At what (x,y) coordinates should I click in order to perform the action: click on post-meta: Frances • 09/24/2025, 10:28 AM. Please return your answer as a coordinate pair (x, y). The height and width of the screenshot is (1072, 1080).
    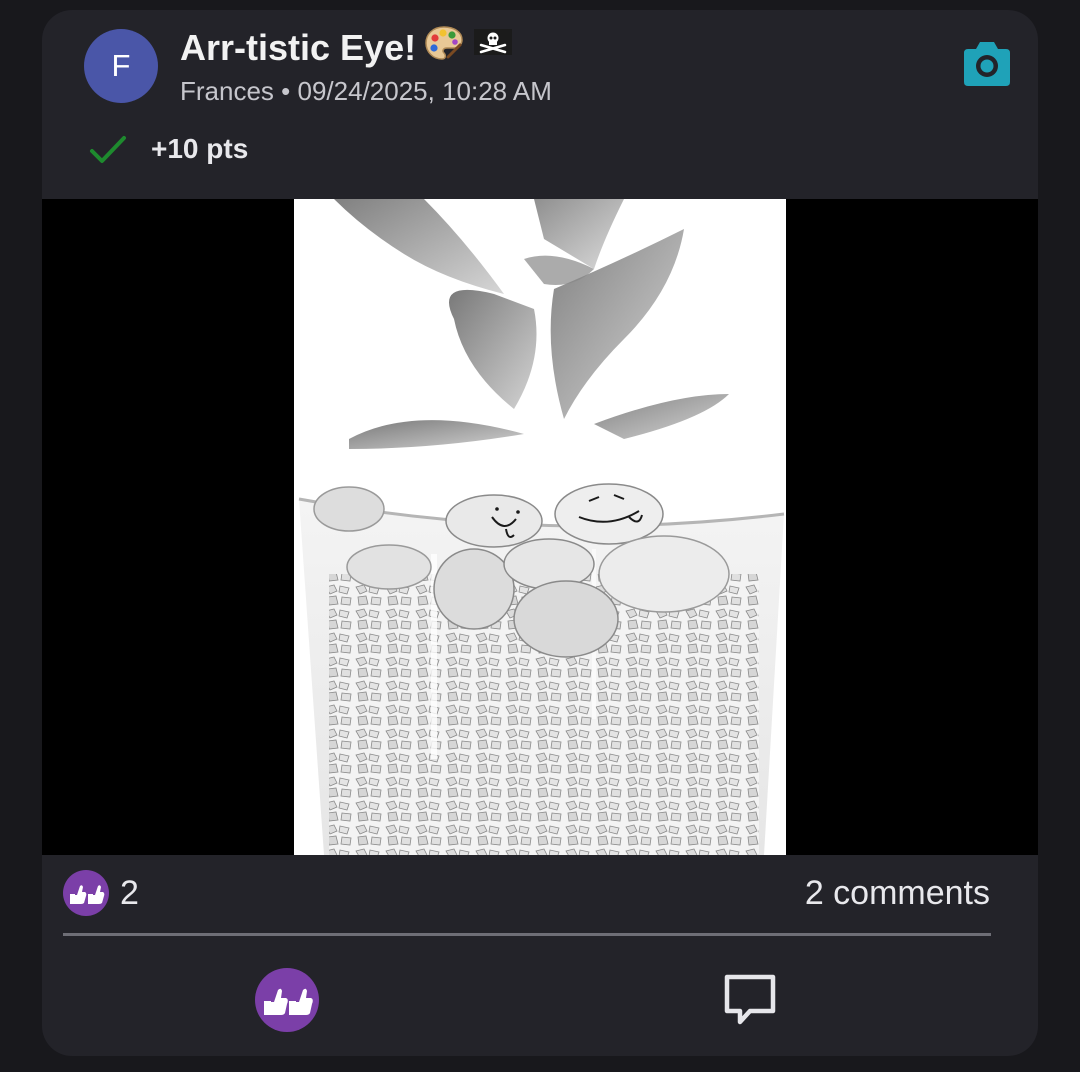
    Looking at the image, I should click on (366, 91).